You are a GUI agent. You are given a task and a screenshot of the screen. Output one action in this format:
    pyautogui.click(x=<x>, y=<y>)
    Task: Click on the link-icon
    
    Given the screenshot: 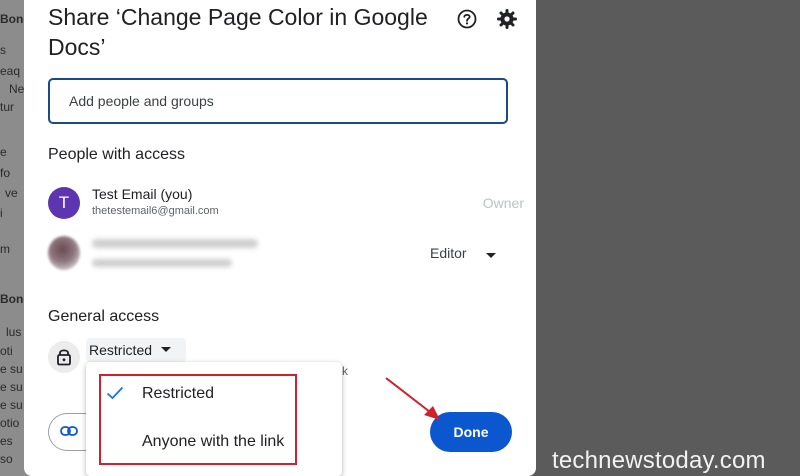 What is the action you would take?
    pyautogui.click(x=68, y=432)
    